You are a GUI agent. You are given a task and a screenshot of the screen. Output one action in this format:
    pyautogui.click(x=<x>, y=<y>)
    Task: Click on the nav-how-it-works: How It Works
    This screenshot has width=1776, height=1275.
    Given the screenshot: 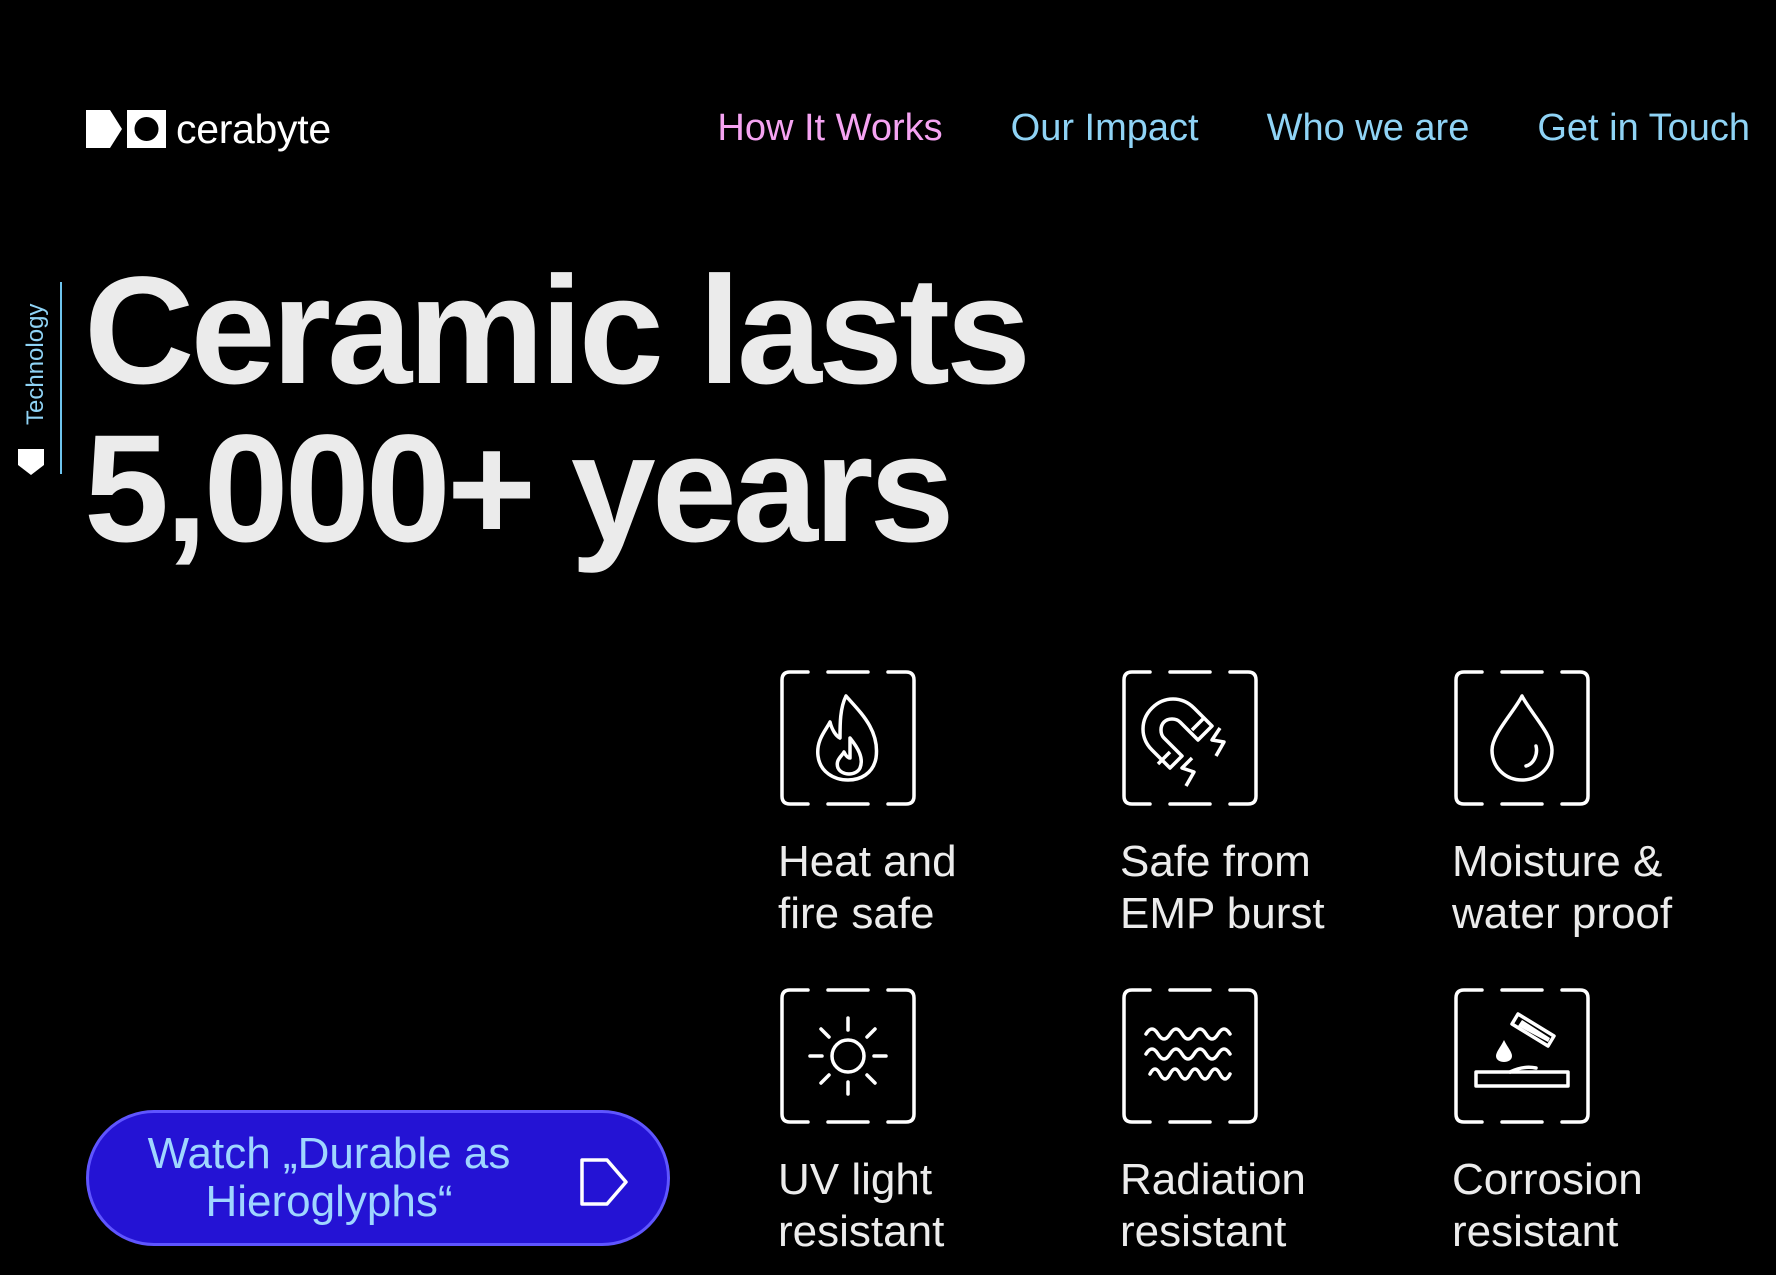 What is the action you would take?
    pyautogui.click(x=829, y=128)
    